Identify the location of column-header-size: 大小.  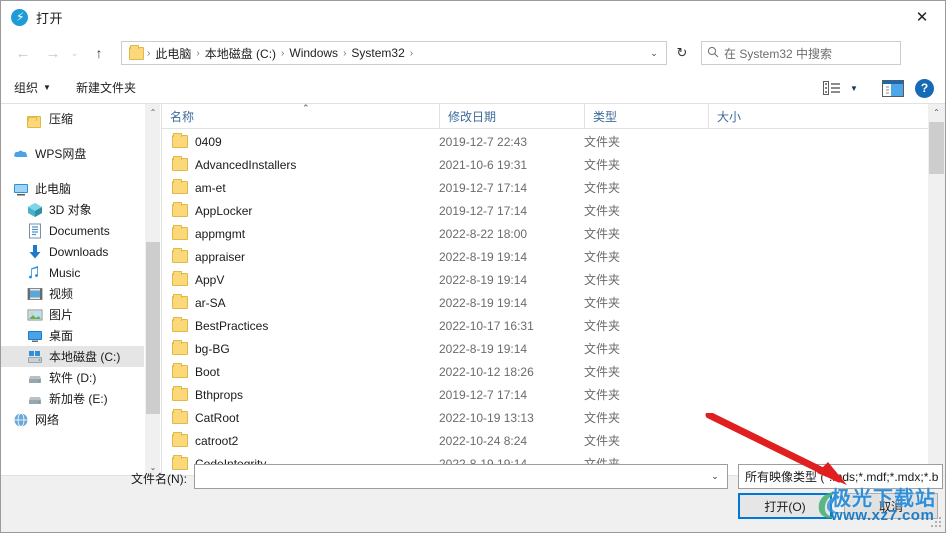
(768, 116).